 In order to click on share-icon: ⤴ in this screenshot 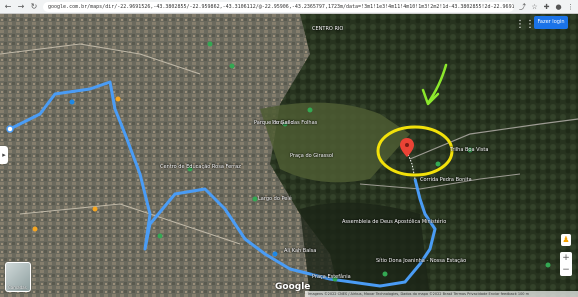, I will do `click(522, 7)`.